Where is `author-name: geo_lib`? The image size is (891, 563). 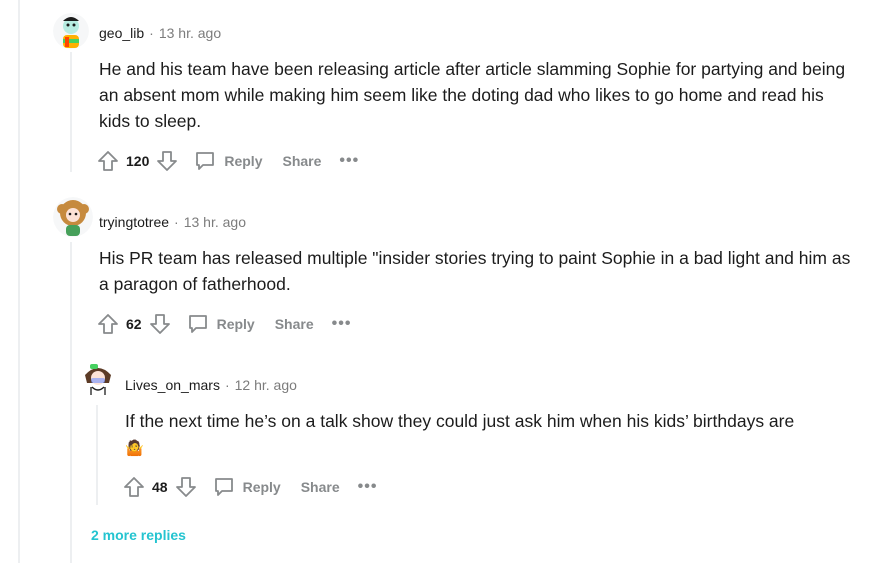
author-name: geo_lib is located at coordinates (121, 33).